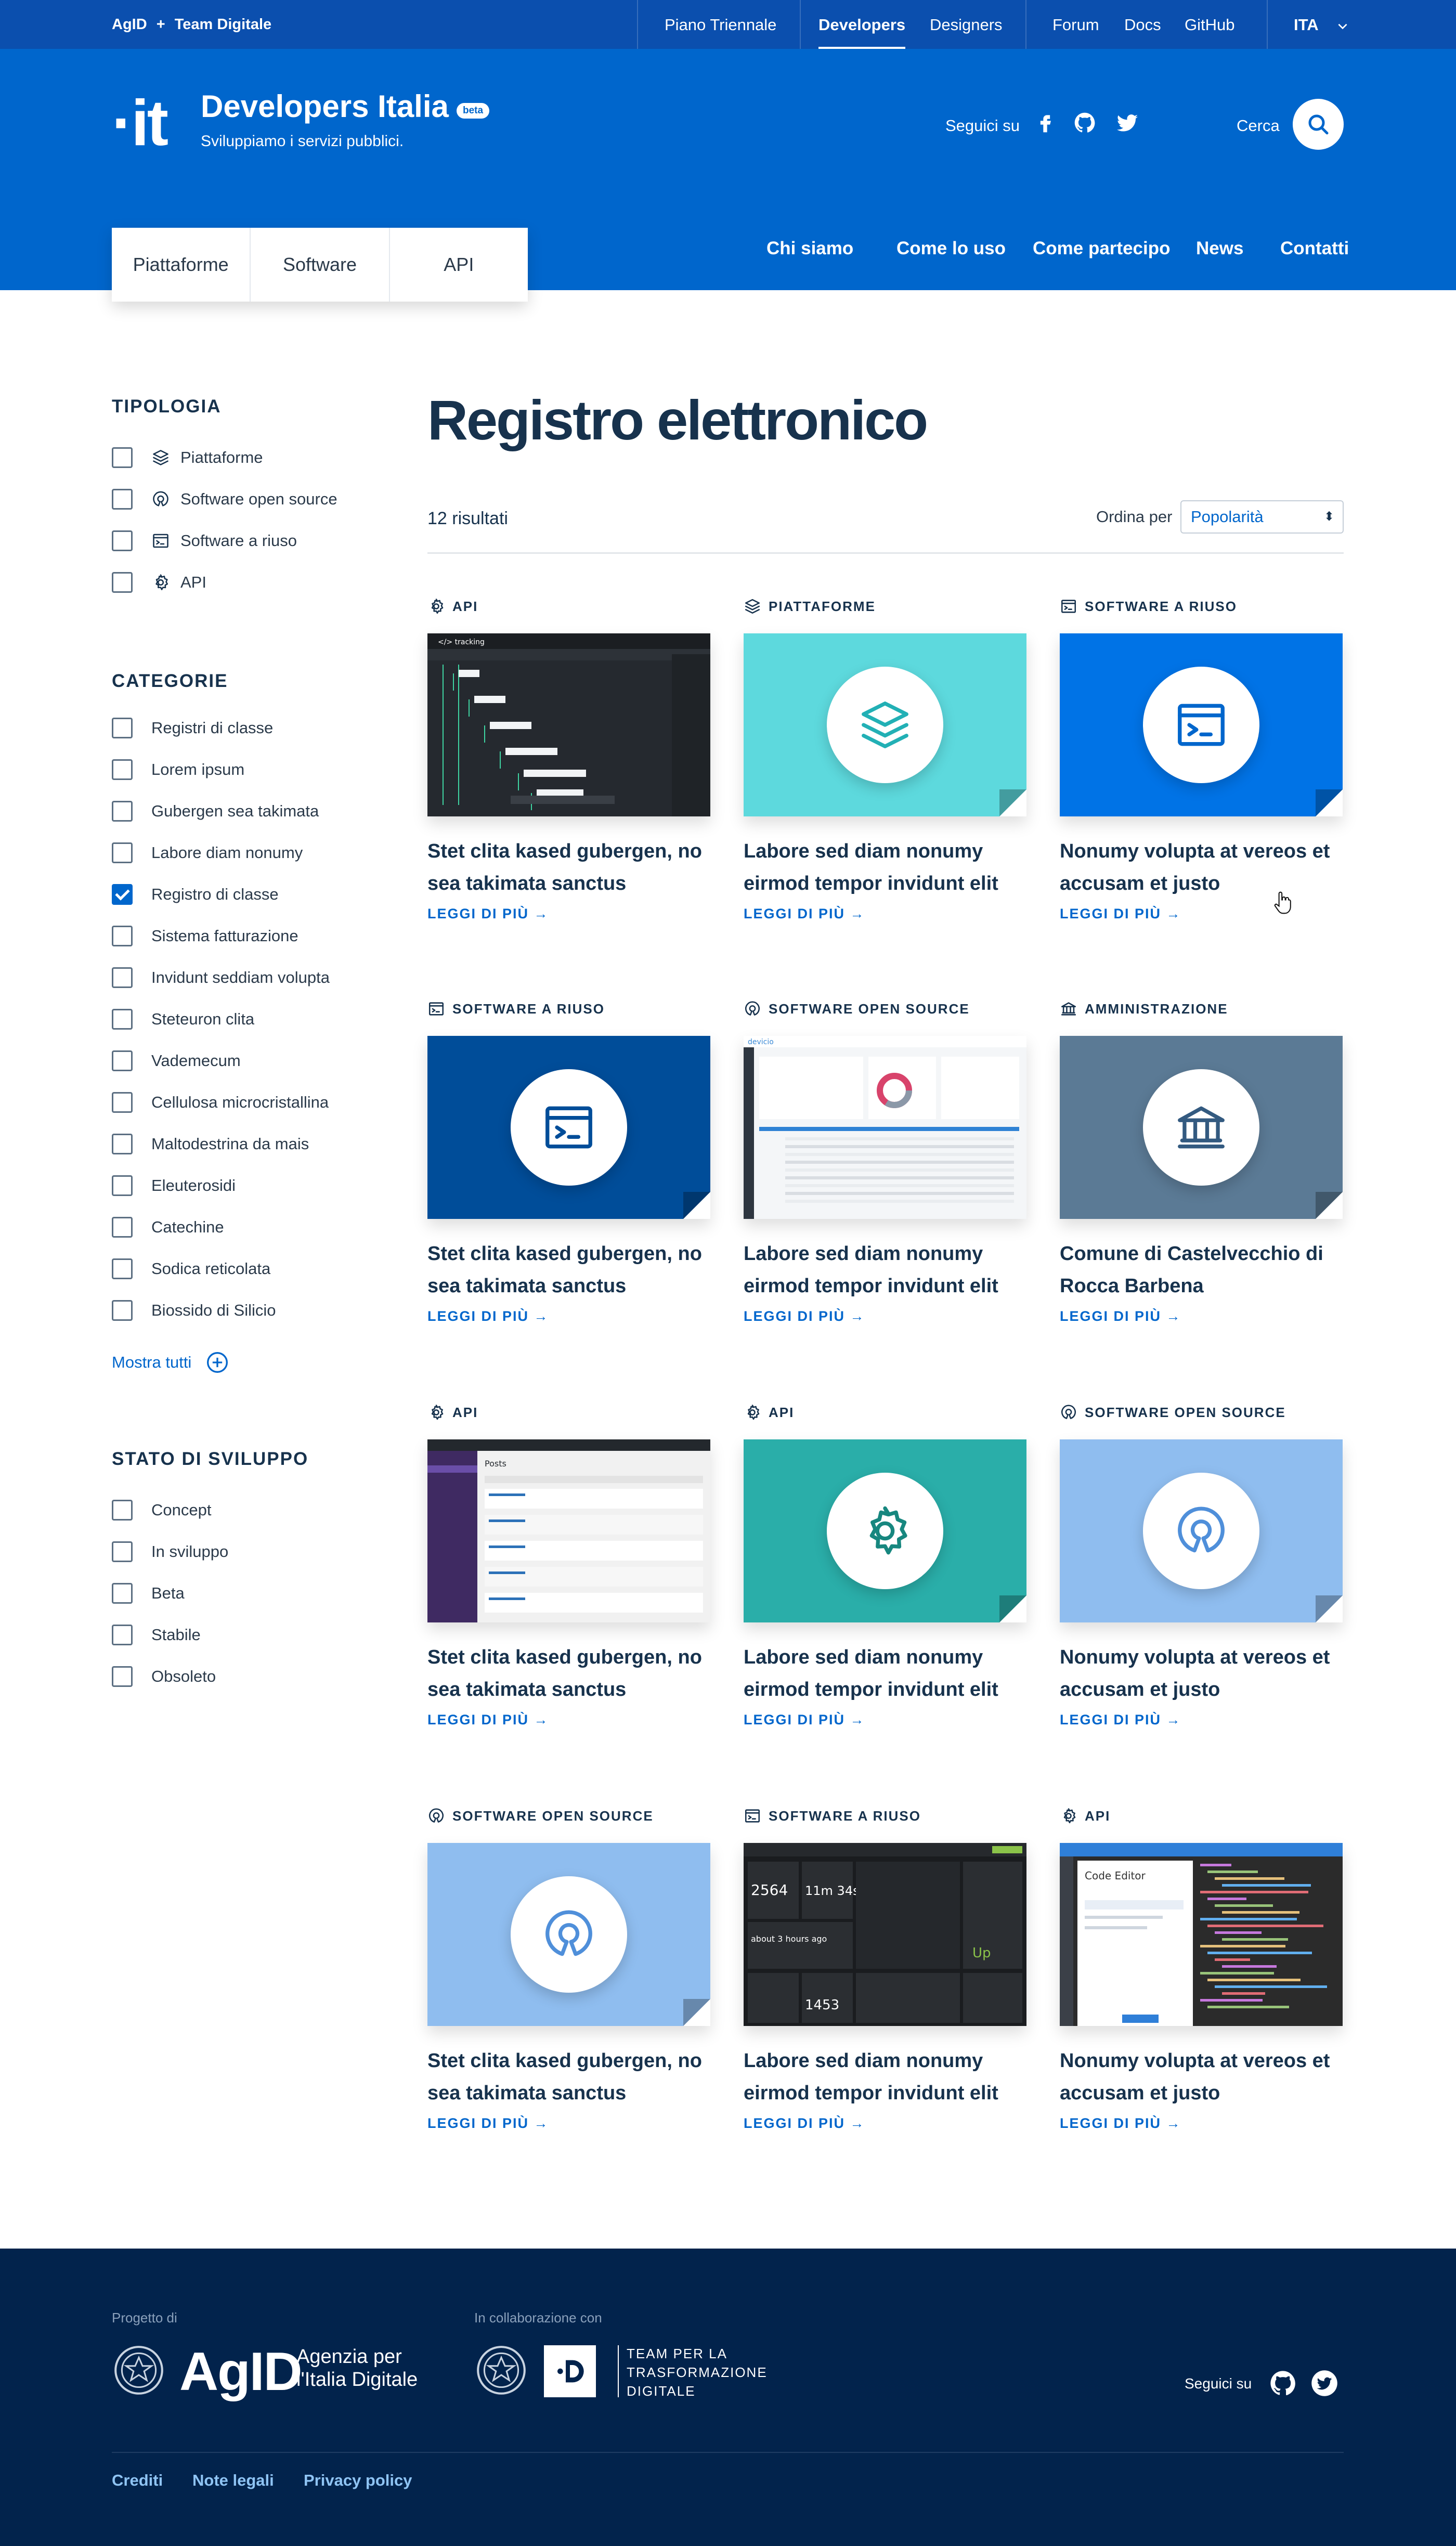  Describe the element at coordinates (140, 123) in the screenshot. I see `site-logo: ·it` at that location.